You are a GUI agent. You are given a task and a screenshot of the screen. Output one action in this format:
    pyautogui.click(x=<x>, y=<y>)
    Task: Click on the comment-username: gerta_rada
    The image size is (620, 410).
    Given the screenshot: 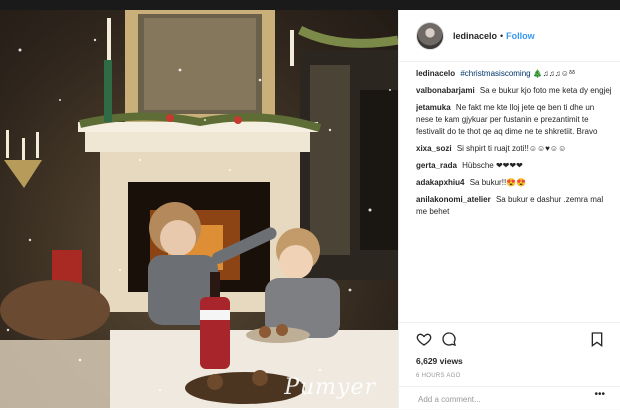 What is the action you would take?
    pyautogui.click(x=436, y=165)
    